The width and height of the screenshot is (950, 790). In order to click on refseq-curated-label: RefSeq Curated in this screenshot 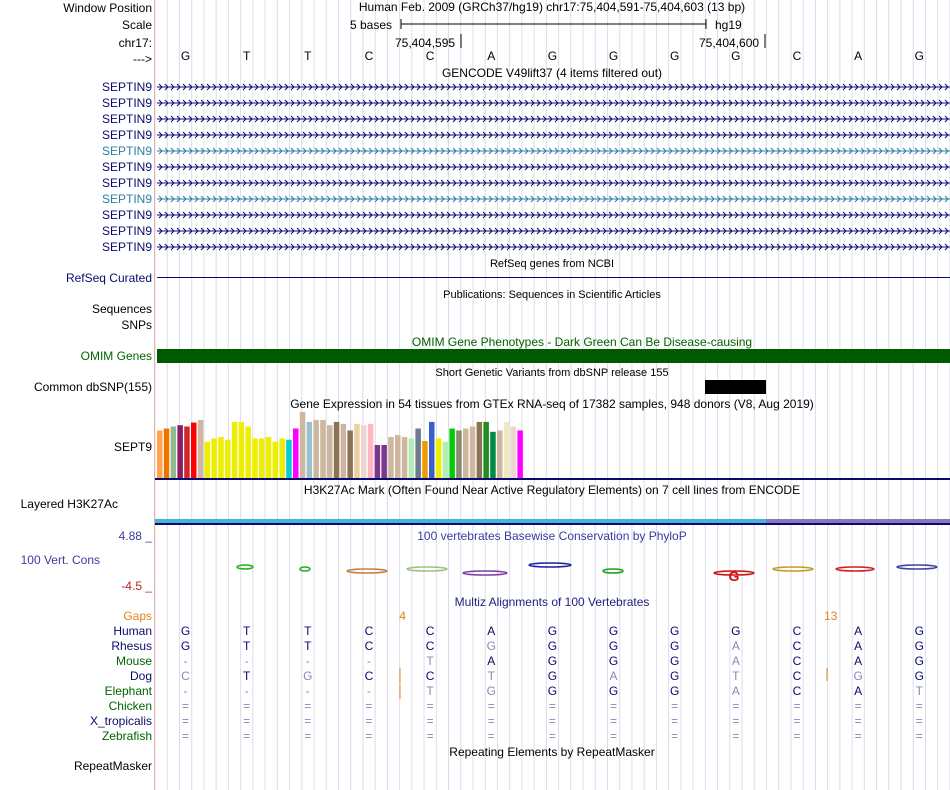, I will do `click(109, 278)`.